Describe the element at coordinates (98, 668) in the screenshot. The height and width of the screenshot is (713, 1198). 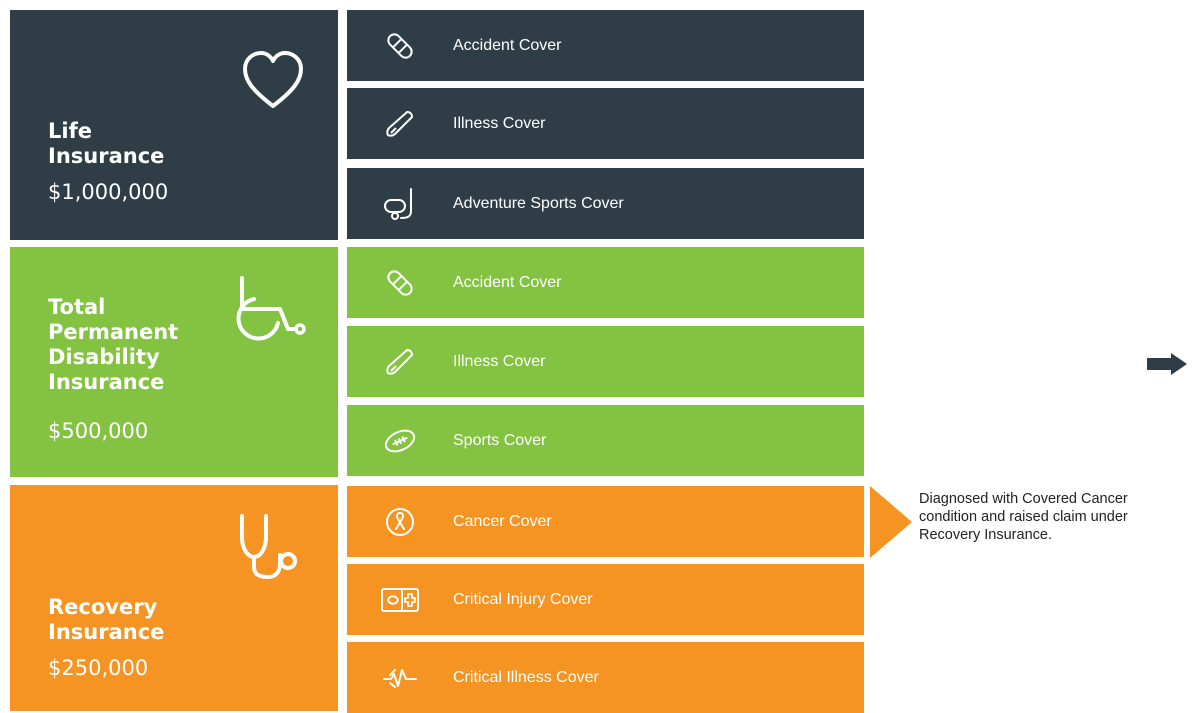
I see `group-amount: $250,000` at that location.